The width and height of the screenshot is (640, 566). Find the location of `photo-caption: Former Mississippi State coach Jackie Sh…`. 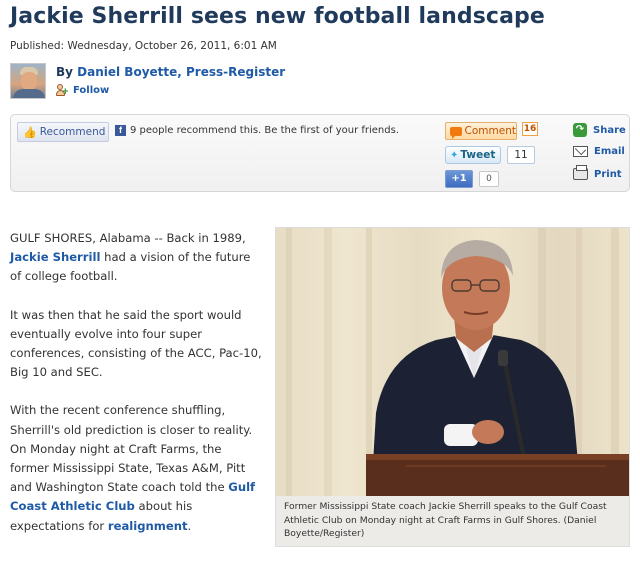

photo-caption: Former Mississippi State coach Jackie Sh… is located at coordinates (445, 520).